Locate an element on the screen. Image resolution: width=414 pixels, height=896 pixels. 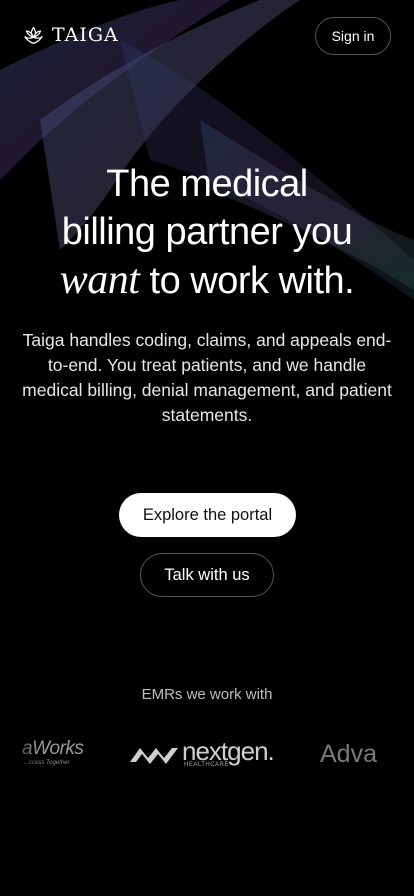
hero-line-3: want to work with. is located at coordinates (207, 280).